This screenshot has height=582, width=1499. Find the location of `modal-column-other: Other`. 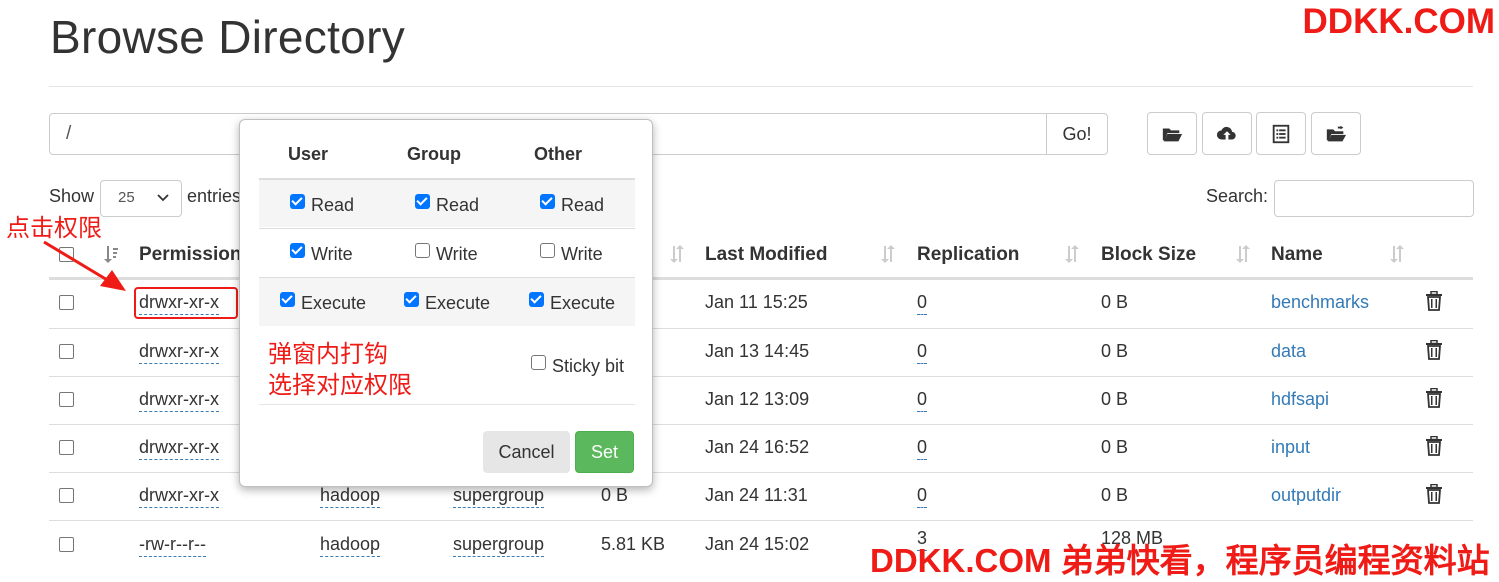

modal-column-other: Other is located at coordinates (558, 154).